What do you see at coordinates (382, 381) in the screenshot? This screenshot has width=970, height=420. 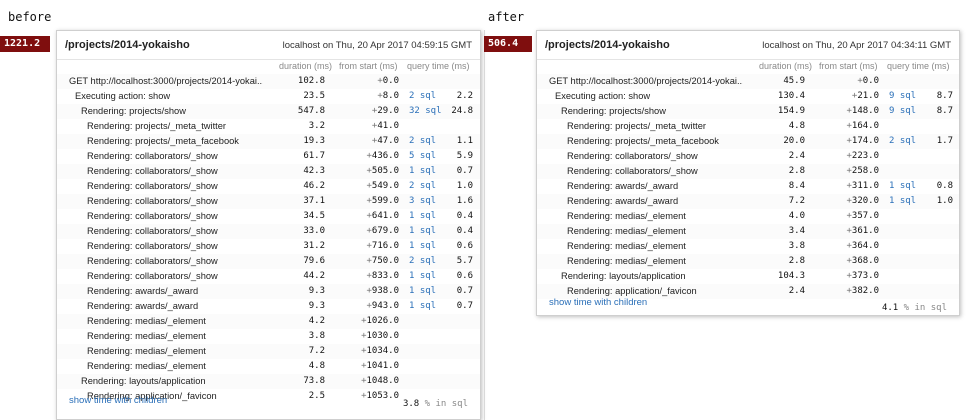 I see `from-start-number: 1048.0` at bounding box center [382, 381].